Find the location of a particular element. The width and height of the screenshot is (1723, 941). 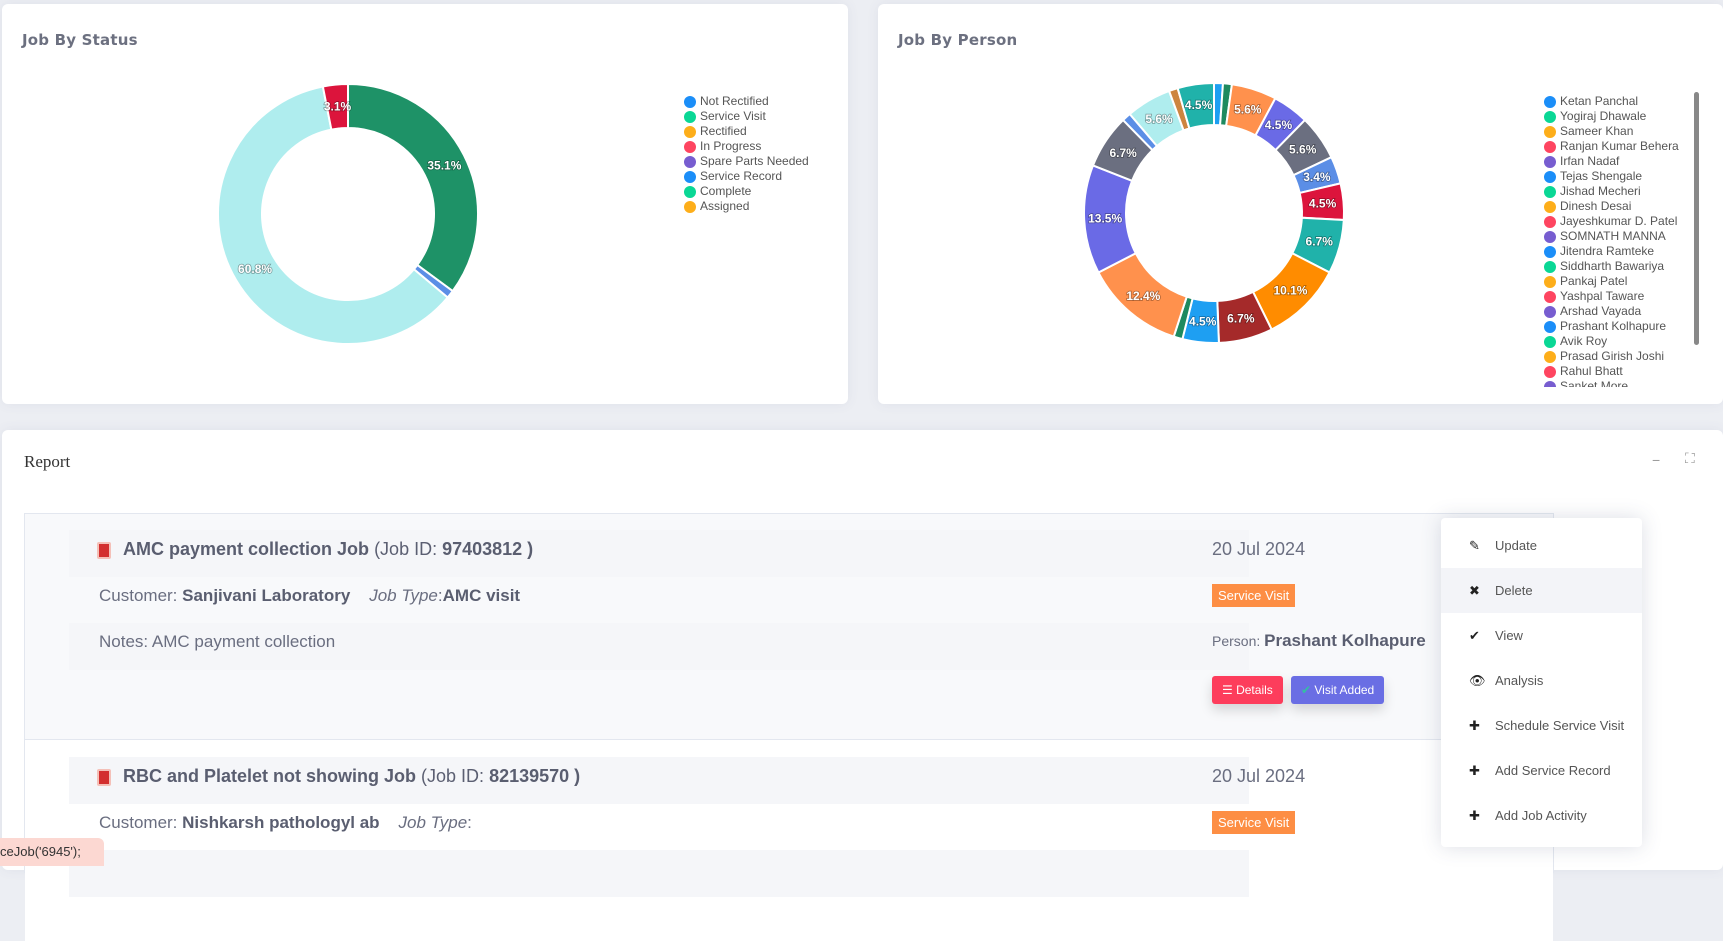

legend-item: Siddharth Bawariya is located at coordinates (1611, 266).